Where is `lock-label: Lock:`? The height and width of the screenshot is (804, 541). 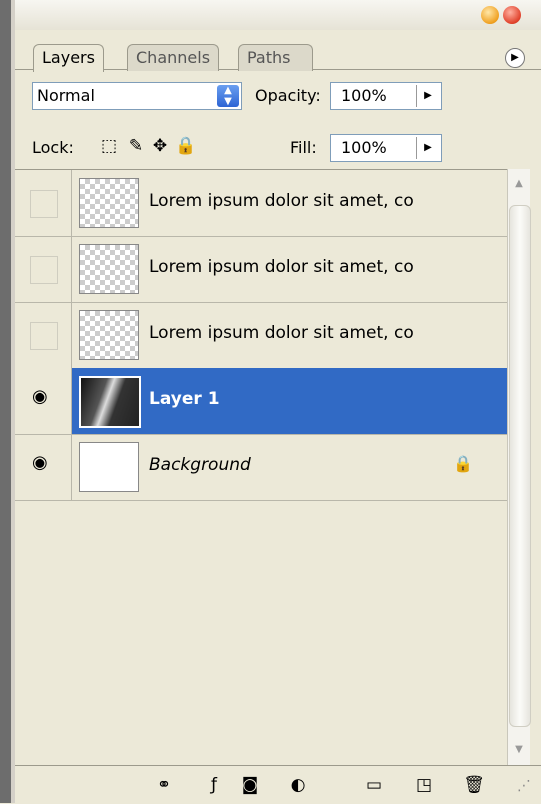 lock-label: Lock: is located at coordinates (53, 147).